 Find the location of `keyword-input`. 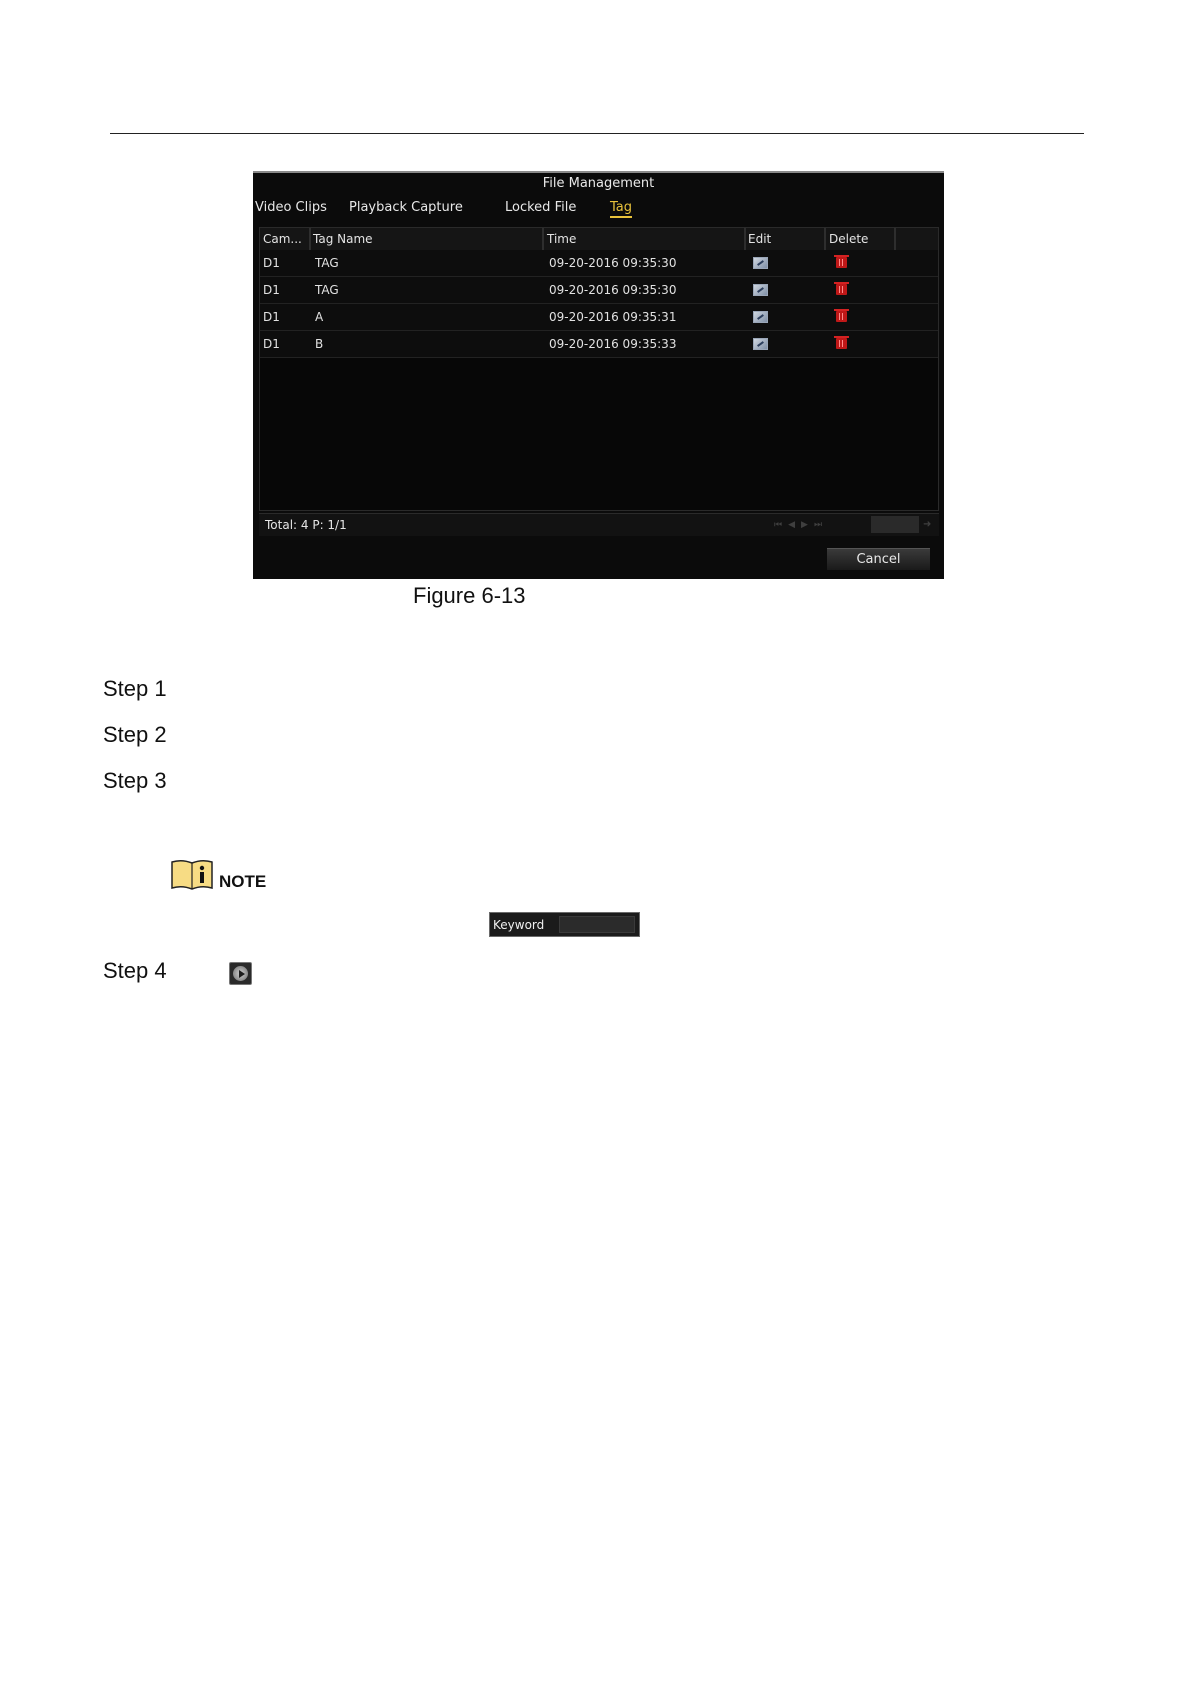

keyword-input is located at coordinates (597, 924).